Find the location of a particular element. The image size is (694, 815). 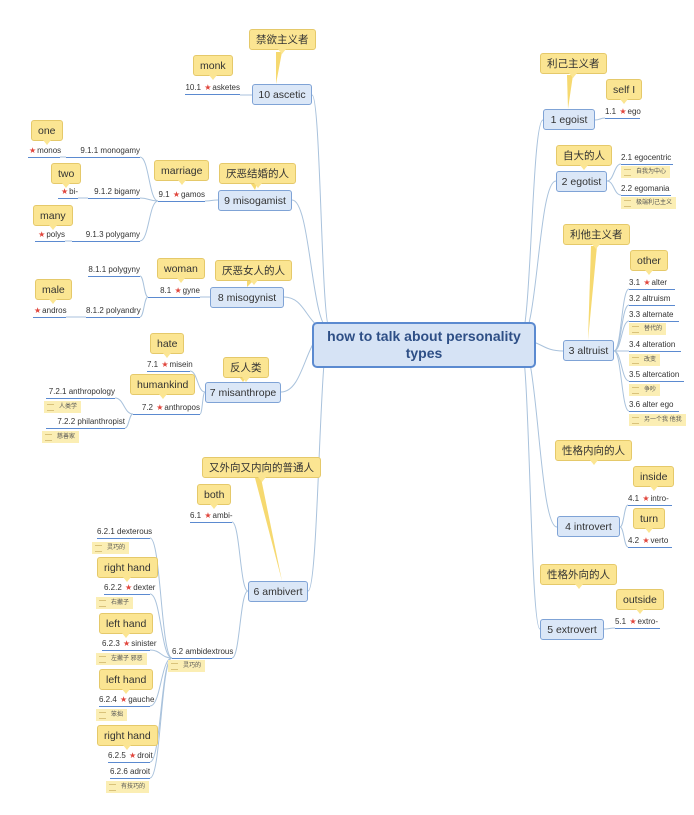

subtopic-node: 6.2 ambidextrous is located at coordinates (202, 652).